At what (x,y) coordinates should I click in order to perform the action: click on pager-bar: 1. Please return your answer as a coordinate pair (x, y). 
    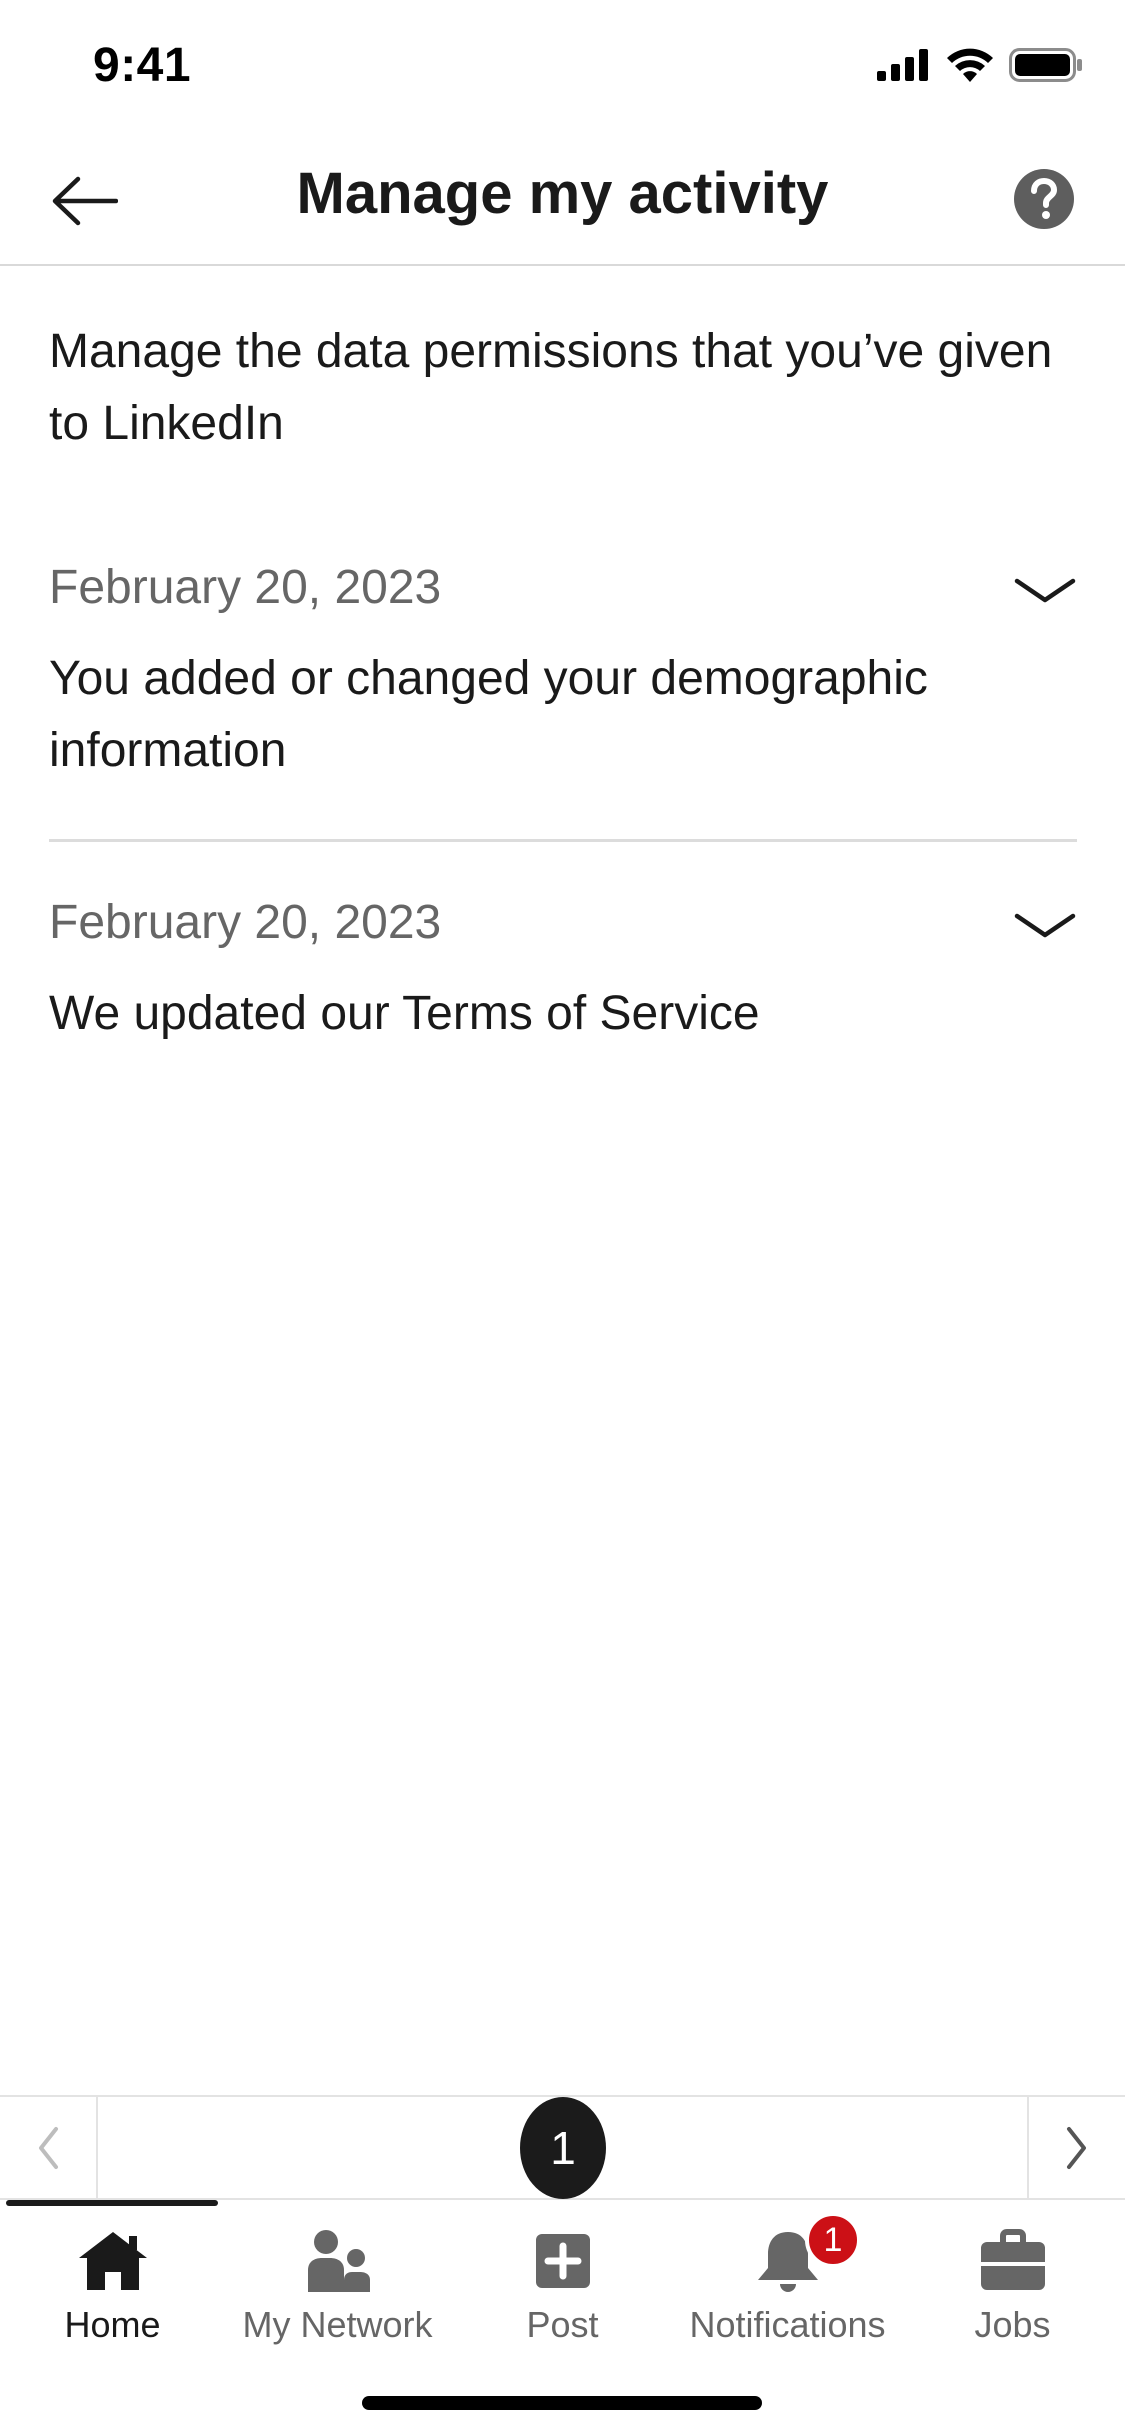
    Looking at the image, I should click on (562, 2147).